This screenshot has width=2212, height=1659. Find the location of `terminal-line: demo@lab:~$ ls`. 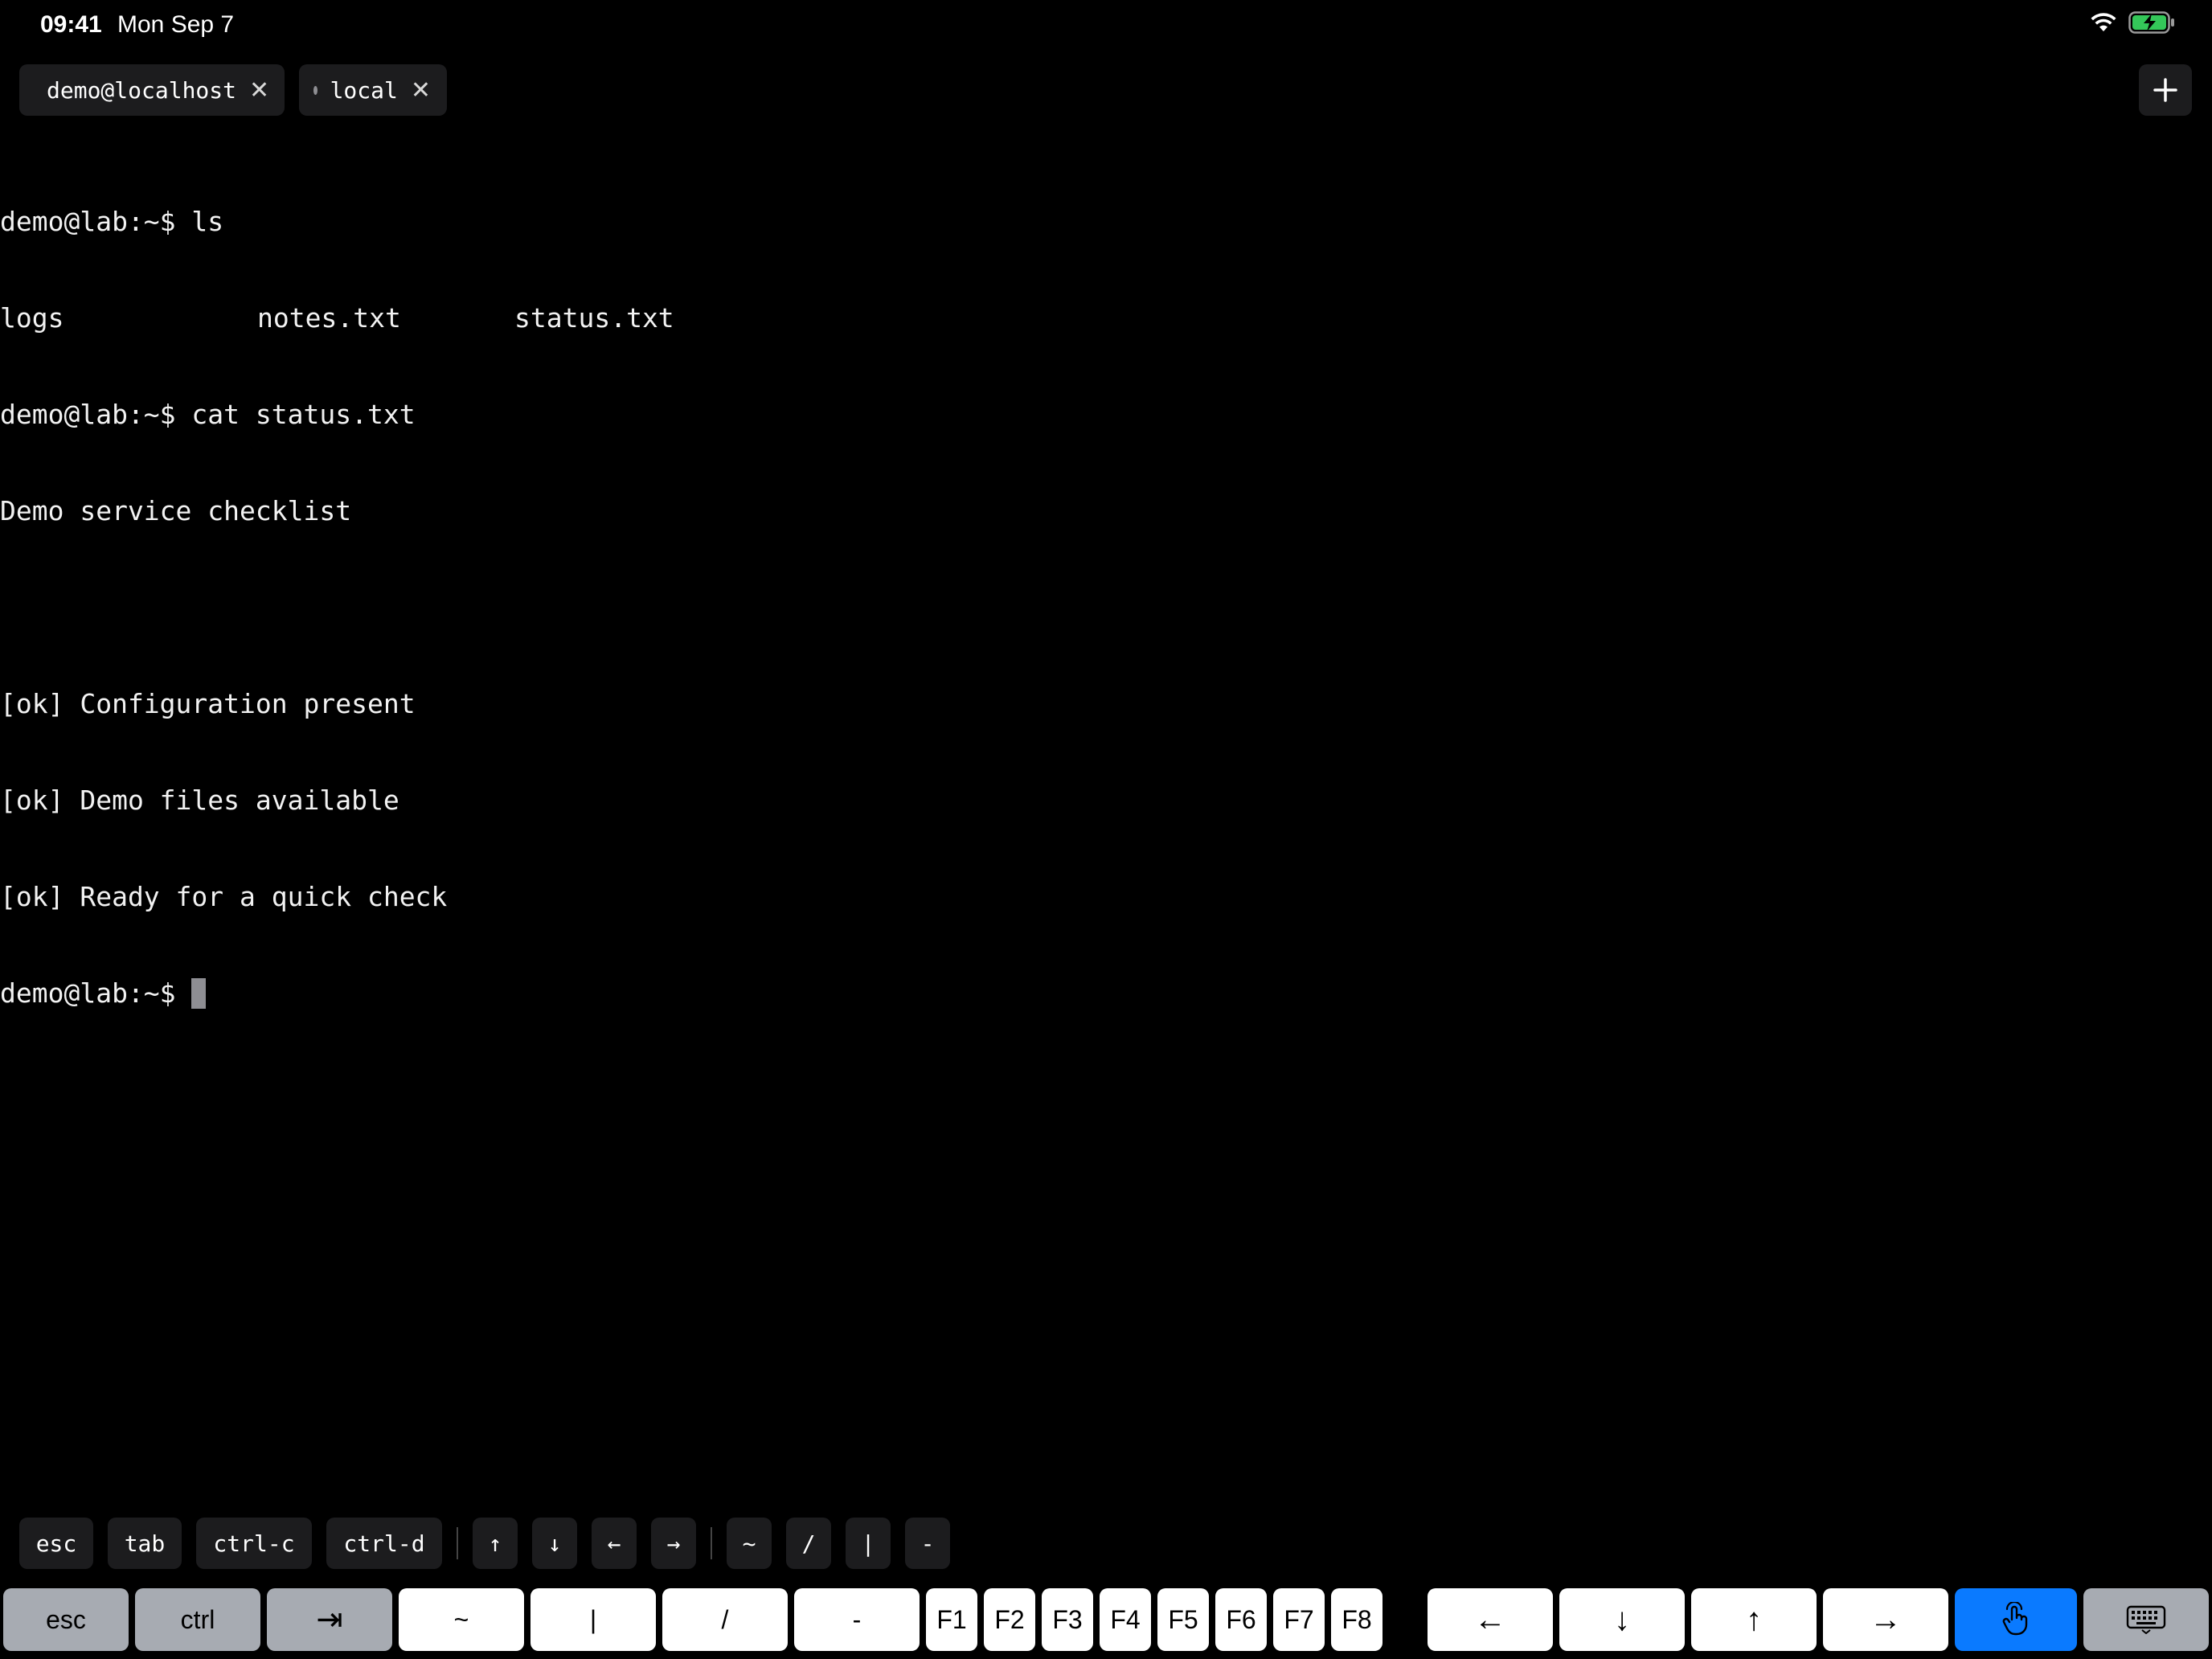

terminal-line: demo@lab:~$ ls is located at coordinates (1106, 222).